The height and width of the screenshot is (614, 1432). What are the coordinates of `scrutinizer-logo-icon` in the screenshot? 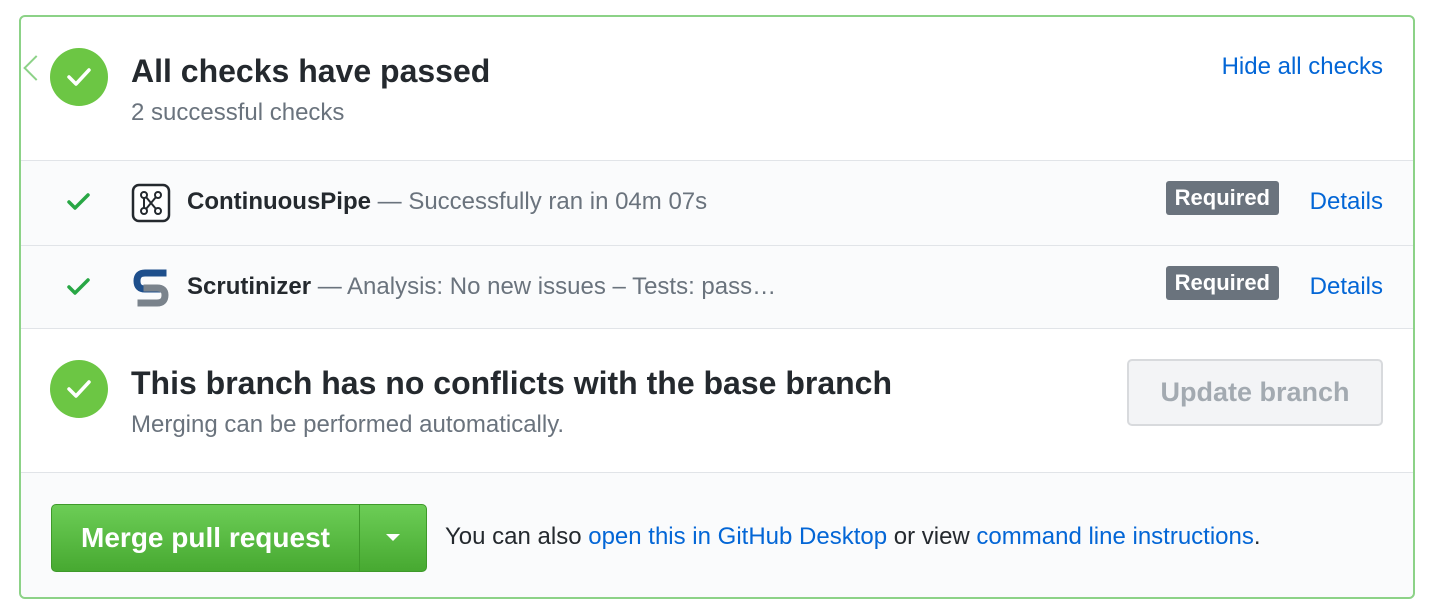 It's located at (151, 288).